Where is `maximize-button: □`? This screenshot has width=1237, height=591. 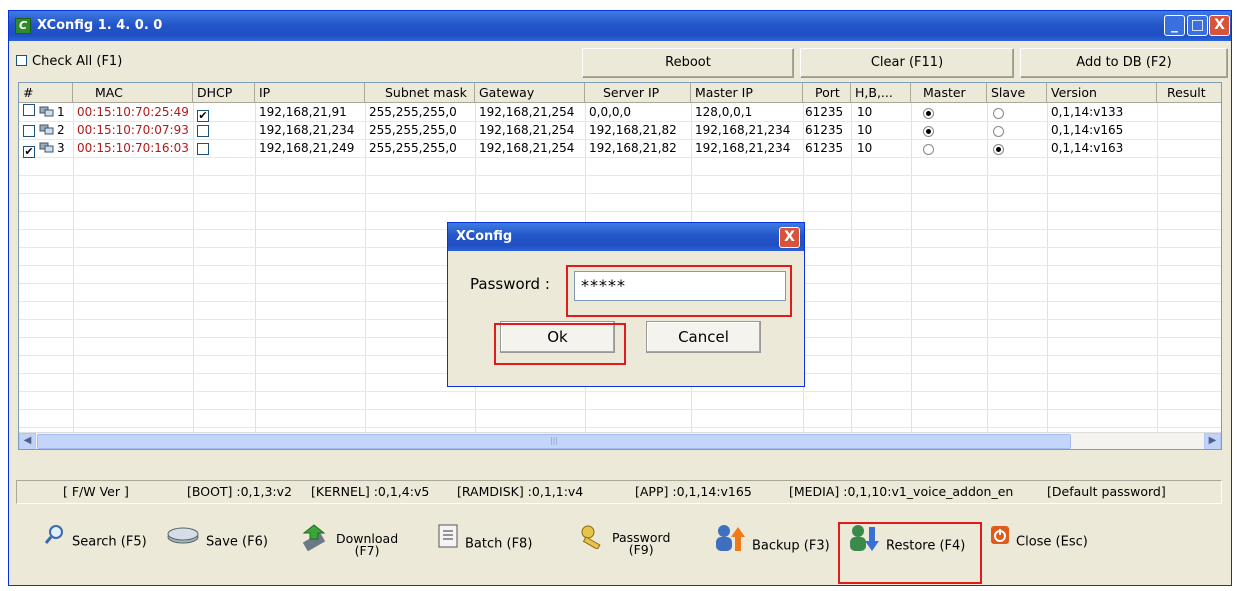 maximize-button: □ is located at coordinates (1197, 25).